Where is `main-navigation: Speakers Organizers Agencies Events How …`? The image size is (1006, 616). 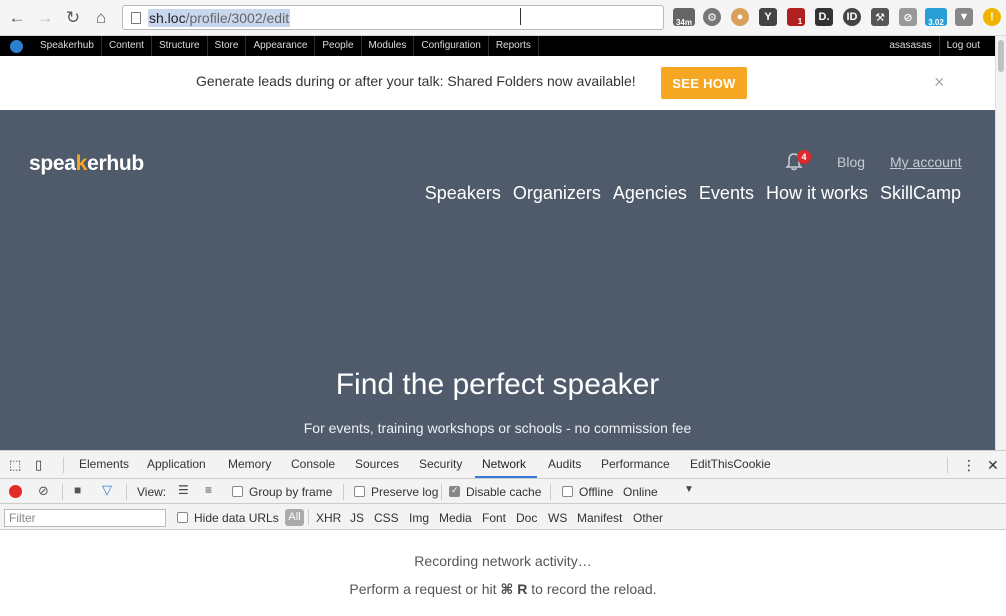
main-navigation: Speakers Organizers Agencies Events How … is located at coordinates (693, 193).